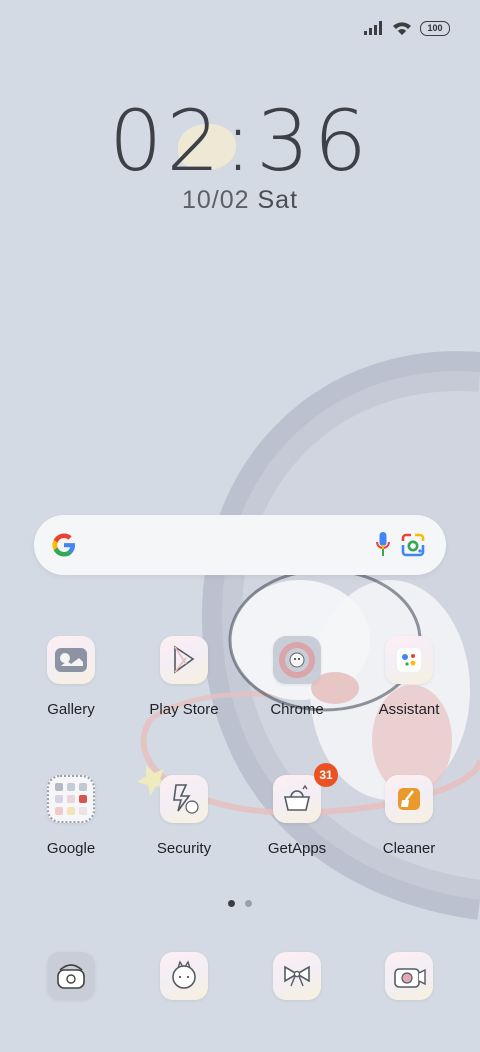  I want to click on clock-date: 10/02 Sat, so click(240, 200).